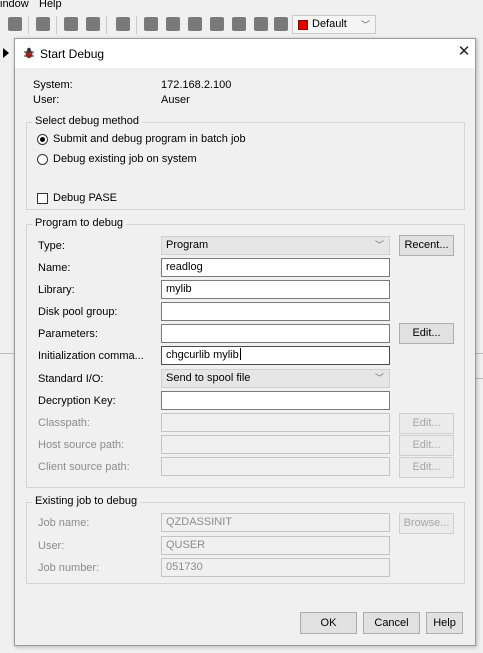  What do you see at coordinates (14, 5) in the screenshot?
I see `menu-window: indow` at bounding box center [14, 5].